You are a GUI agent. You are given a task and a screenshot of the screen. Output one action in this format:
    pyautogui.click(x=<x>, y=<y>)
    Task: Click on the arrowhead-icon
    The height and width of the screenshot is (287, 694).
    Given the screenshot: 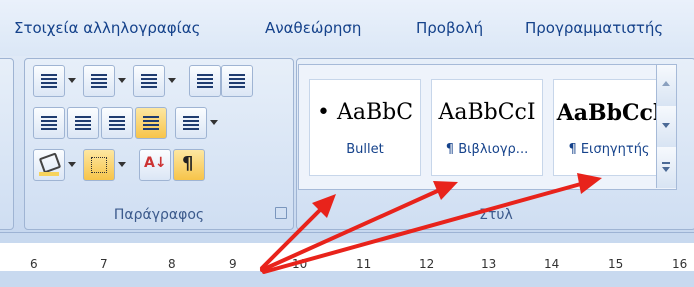 What is the action you would take?
    pyautogui.click(x=589, y=183)
    